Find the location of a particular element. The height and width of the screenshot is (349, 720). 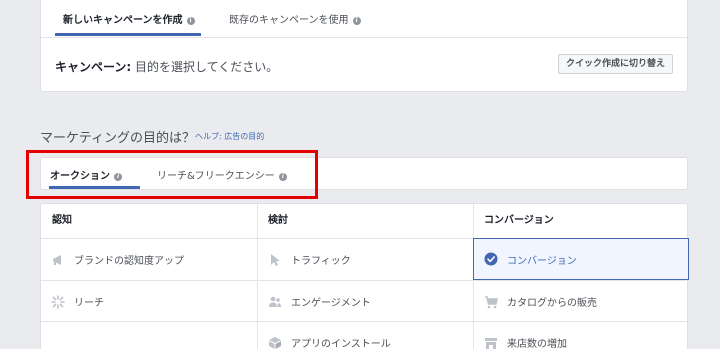

quick-create-button: クイック作成に切り替え is located at coordinates (615, 64).